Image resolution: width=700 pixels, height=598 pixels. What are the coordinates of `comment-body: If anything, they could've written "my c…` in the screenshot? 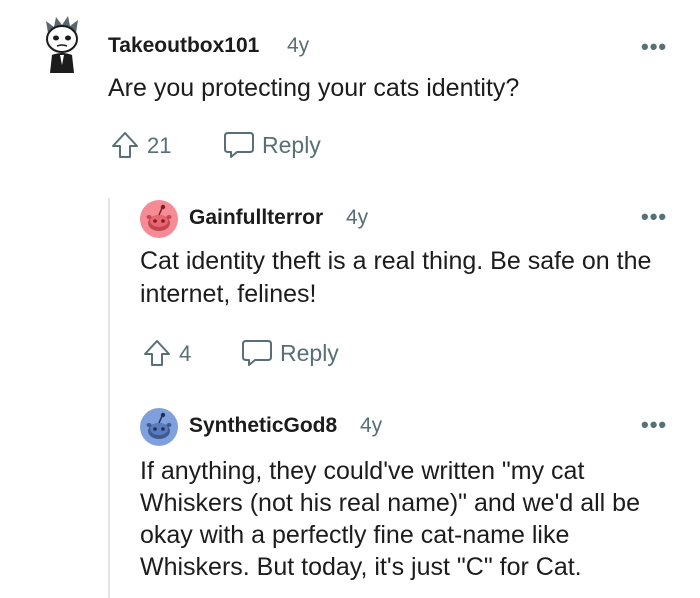 It's located at (390, 519).